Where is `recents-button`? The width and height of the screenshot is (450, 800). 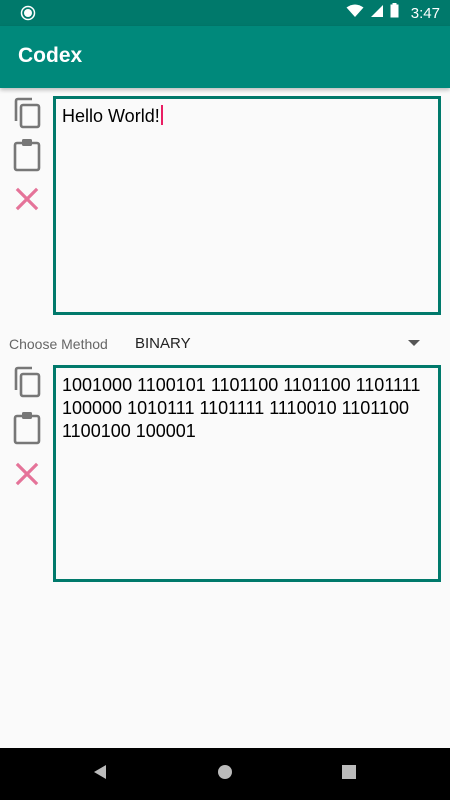 recents-button is located at coordinates (349, 774).